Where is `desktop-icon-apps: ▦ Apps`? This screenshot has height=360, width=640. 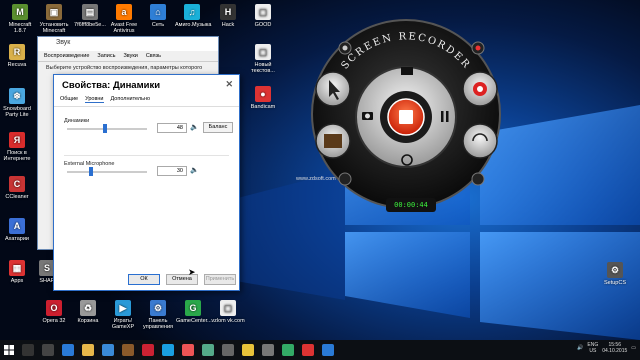 desktop-icon-apps: ▦ Apps is located at coordinates (17, 272).